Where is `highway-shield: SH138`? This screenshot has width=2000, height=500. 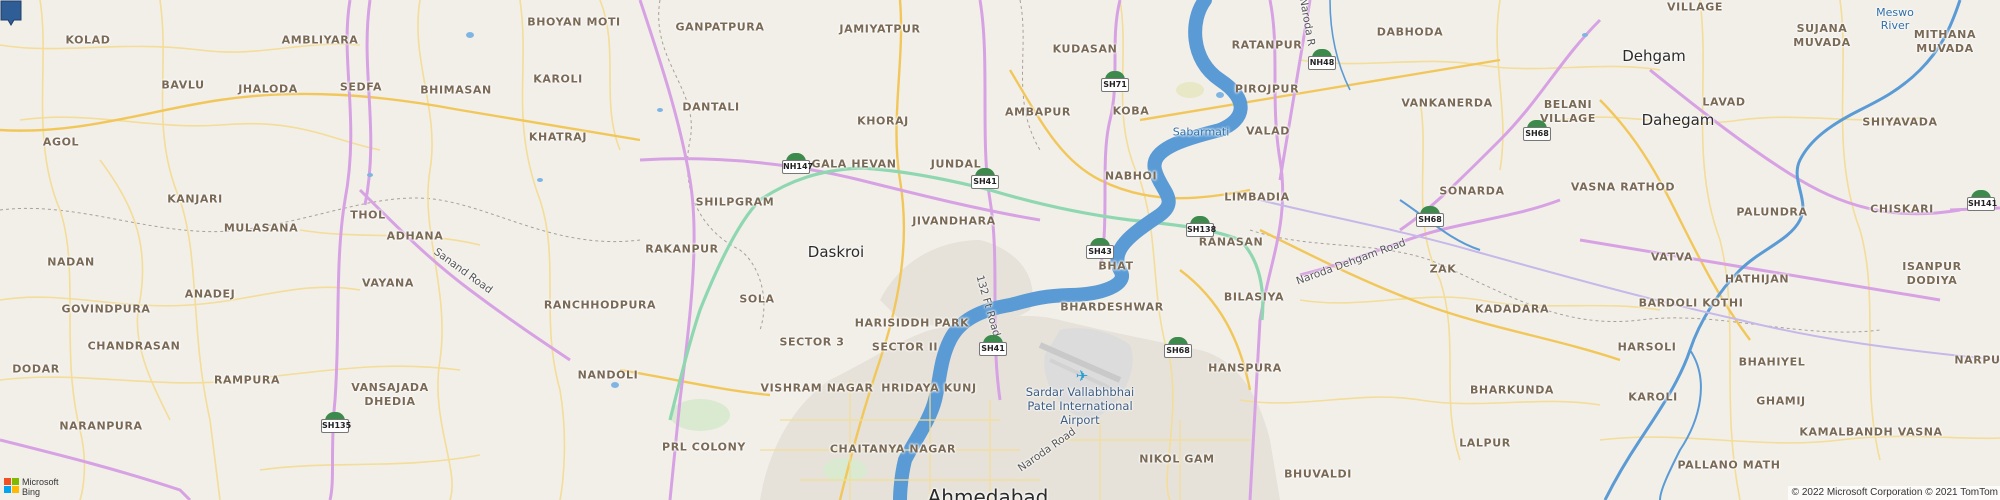 highway-shield: SH138 is located at coordinates (1201, 227).